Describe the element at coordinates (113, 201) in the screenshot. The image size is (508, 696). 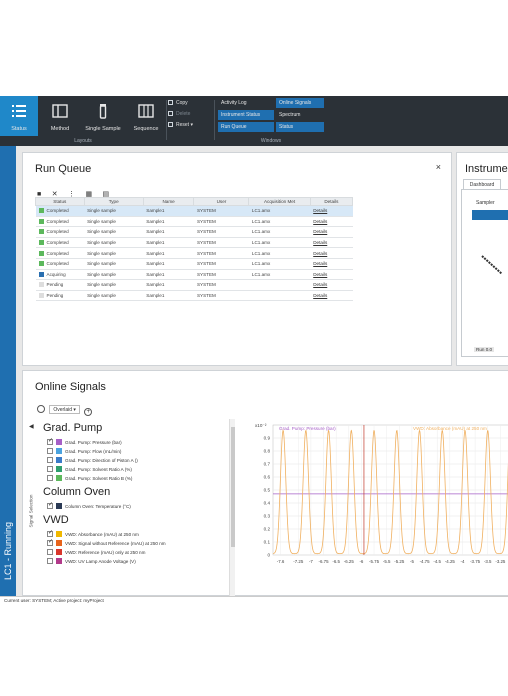
I see `column-header: Type` at that location.